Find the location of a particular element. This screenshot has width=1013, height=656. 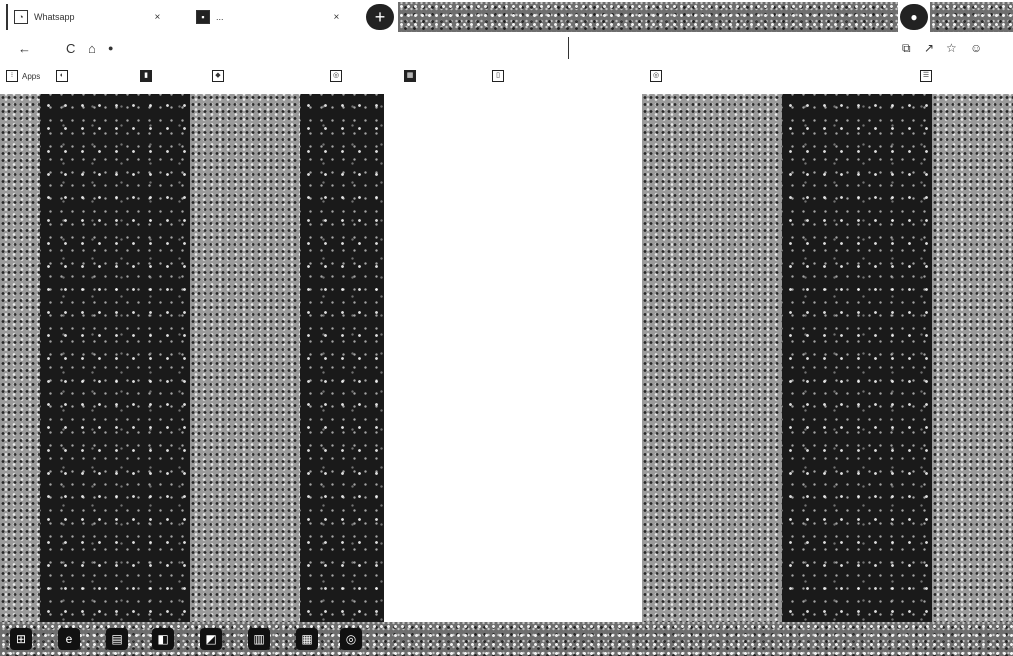

apps-icon: ⁝ is located at coordinates (12, 76).